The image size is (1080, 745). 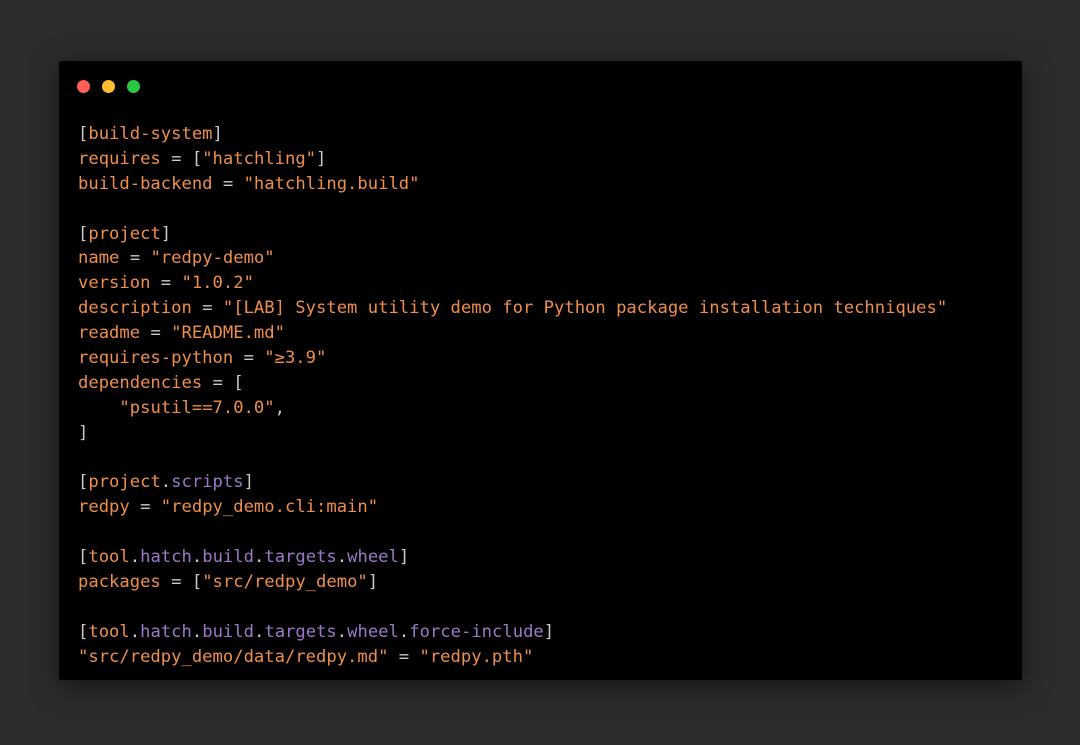 I want to click on token-string-value: "src/redpy_demo/data/redpy.md", so click(x=233, y=656).